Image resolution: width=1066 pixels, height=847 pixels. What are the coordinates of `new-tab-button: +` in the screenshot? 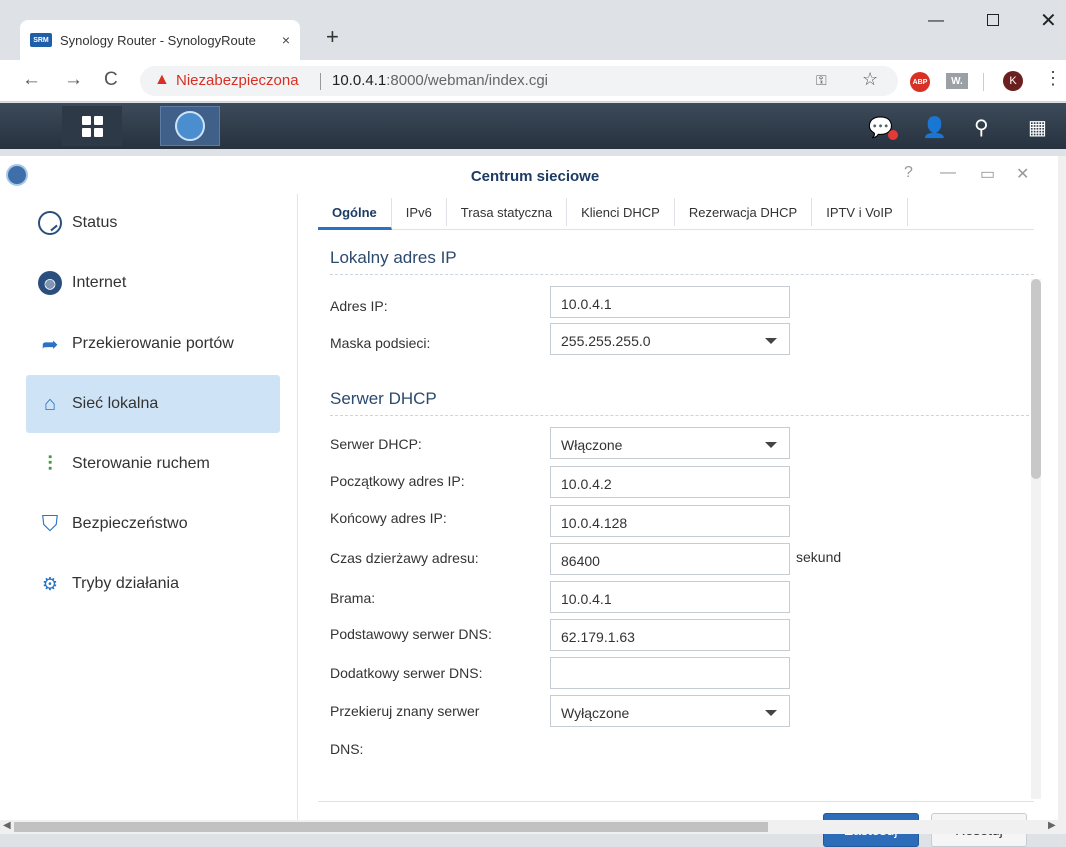 It's located at (332, 37).